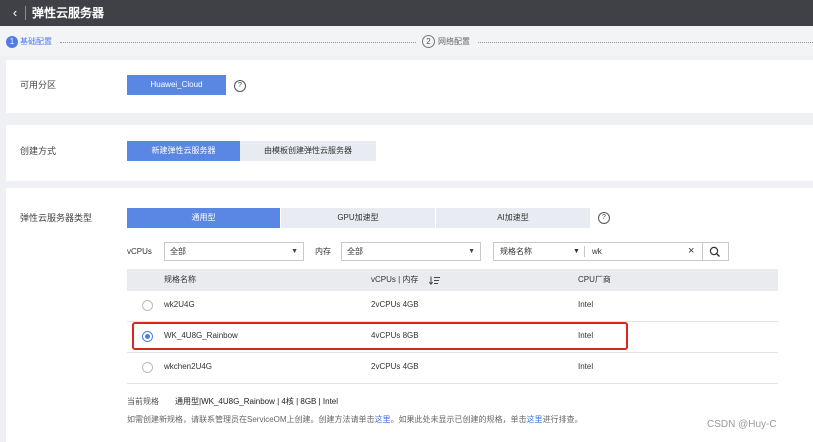 The width and height of the screenshot is (813, 442). Describe the element at coordinates (597, 251) in the screenshot. I see `search-input: wk` at that location.